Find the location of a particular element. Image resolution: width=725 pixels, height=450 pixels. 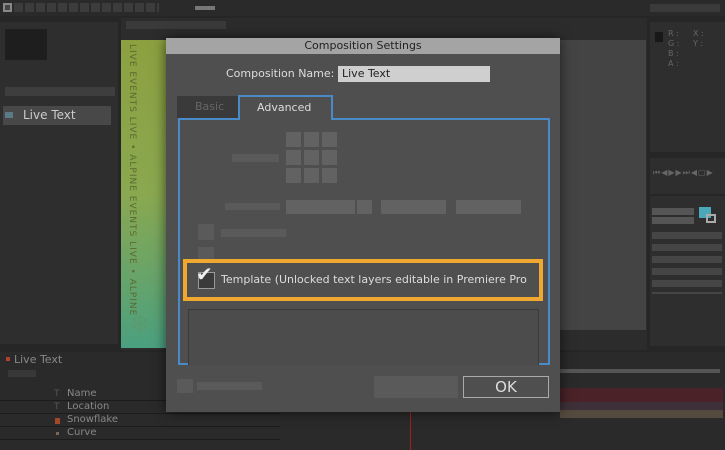

search-help-field is located at coordinates (685, 8).